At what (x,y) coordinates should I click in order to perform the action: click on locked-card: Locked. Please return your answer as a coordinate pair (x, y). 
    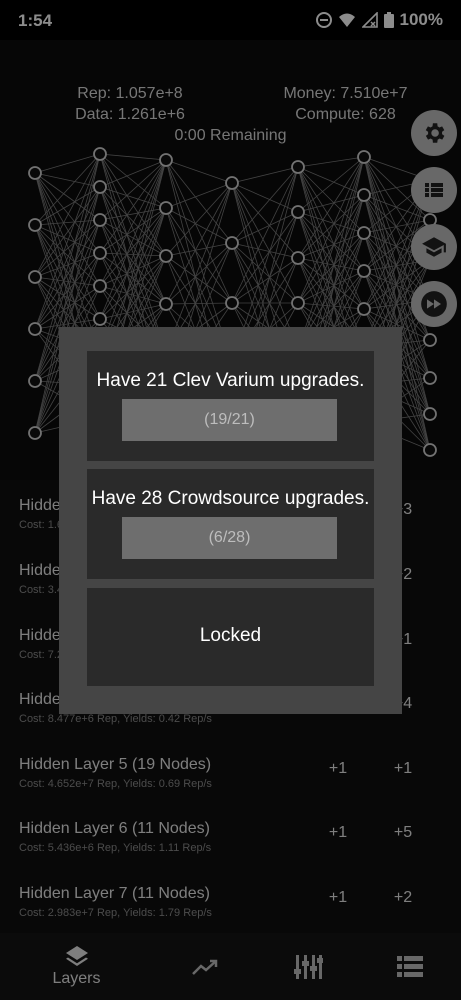
    Looking at the image, I should click on (230, 637).